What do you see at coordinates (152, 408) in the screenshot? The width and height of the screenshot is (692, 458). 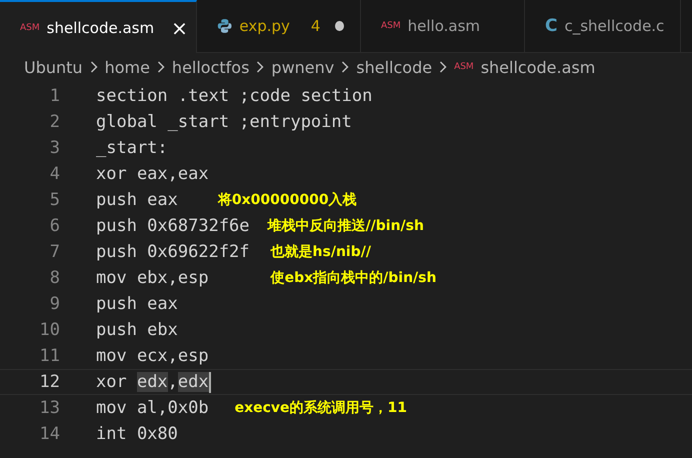 I see `code-line: mov al,0x0b` at bounding box center [152, 408].